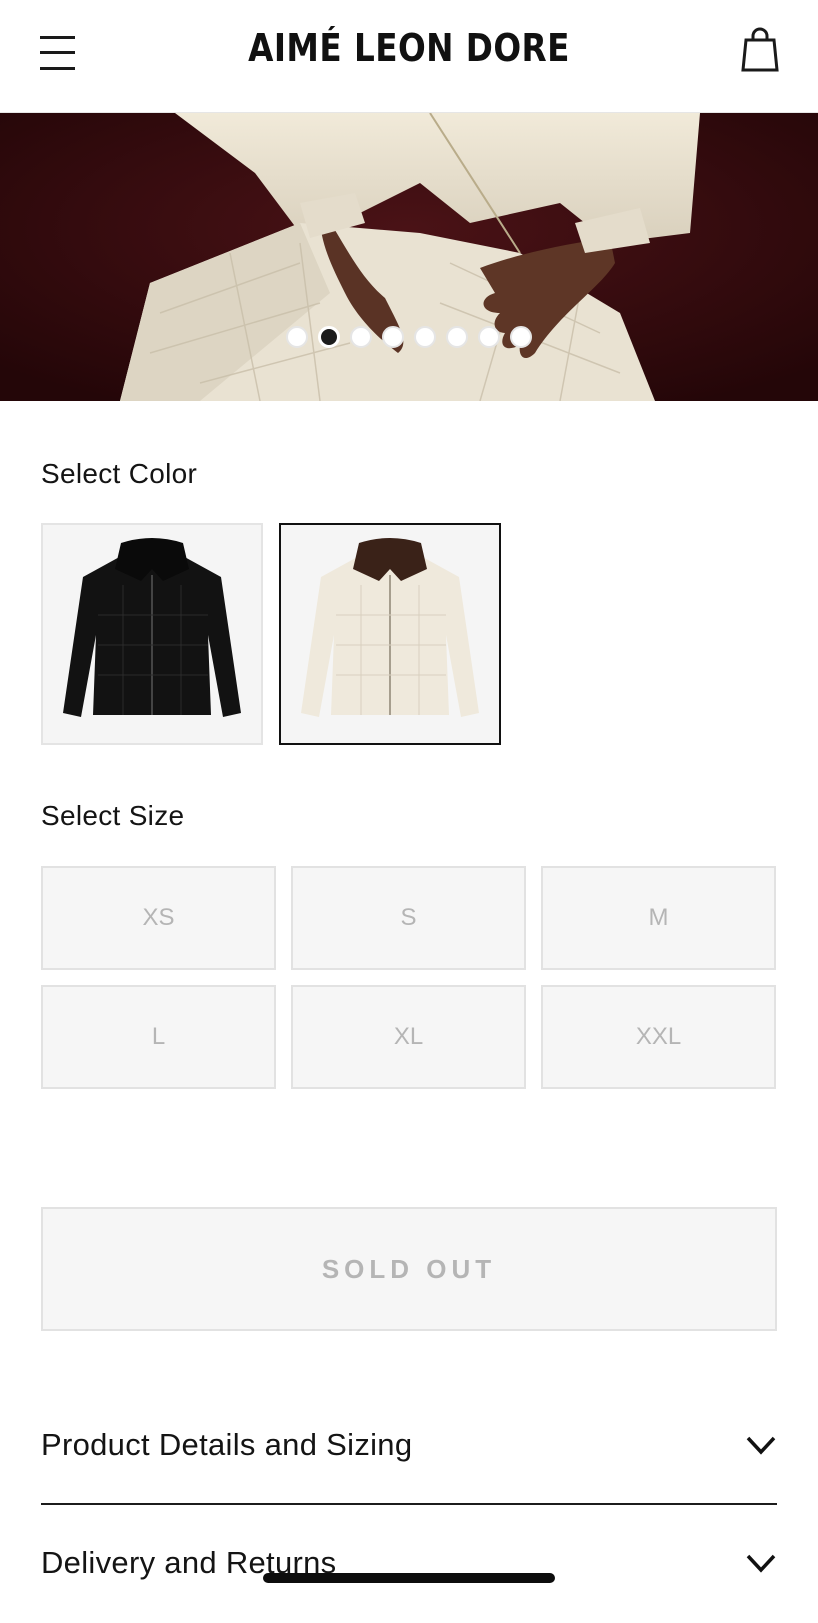 Image resolution: width=818 pixels, height=1623 pixels. Describe the element at coordinates (409, 1269) in the screenshot. I see `sold-out-button: SOLD OUT` at that location.